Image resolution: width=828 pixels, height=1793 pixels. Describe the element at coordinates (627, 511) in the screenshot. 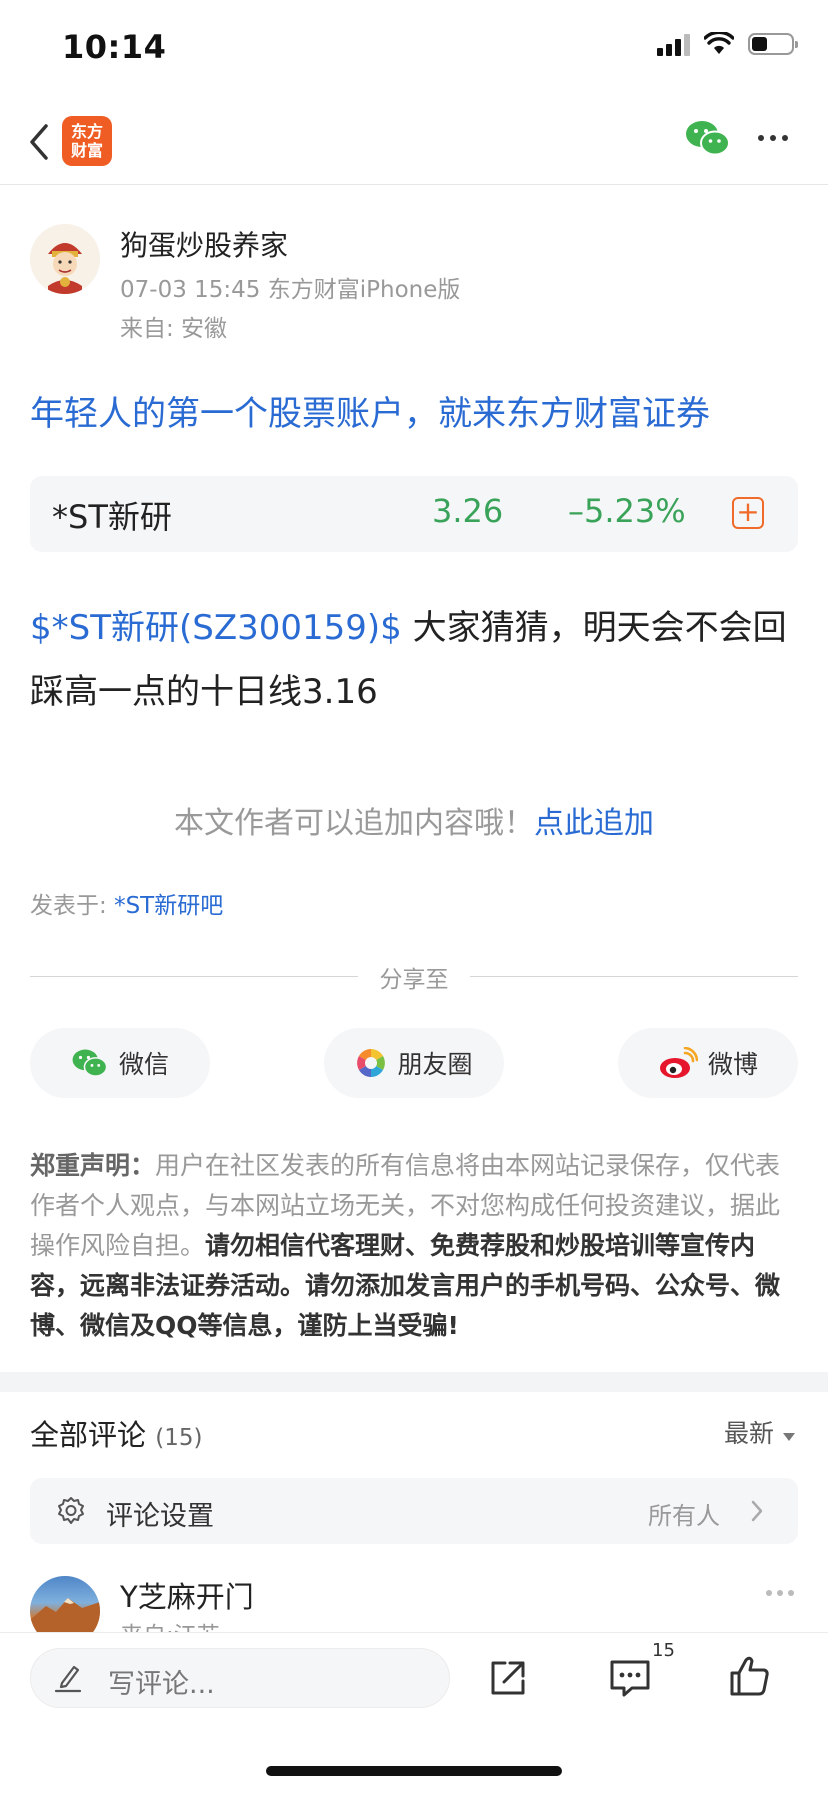

I see `stock-change: –5.23%` at that location.